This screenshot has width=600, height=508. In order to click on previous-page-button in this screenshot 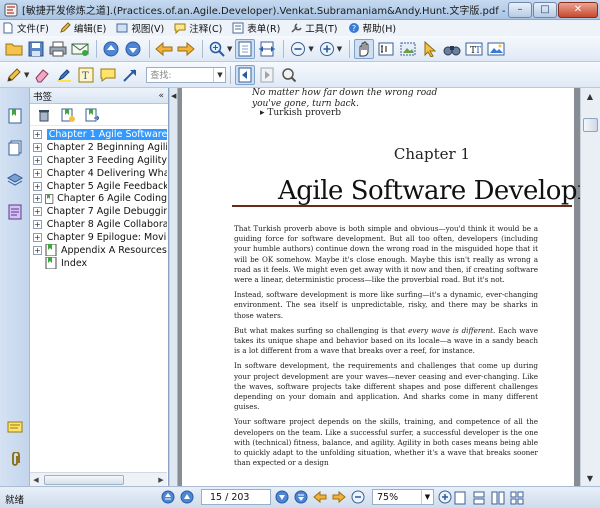, I will do `click(111, 49)`.